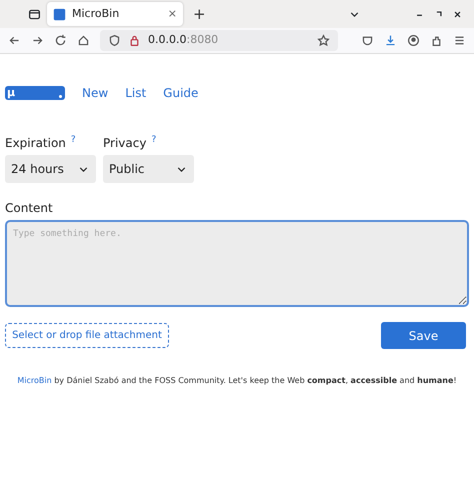 The width and height of the screenshot is (474, 489). What do you see at coordinates (37, 40) in the screenshot?
I see `forward-icon` at bounding box center [37, 40].